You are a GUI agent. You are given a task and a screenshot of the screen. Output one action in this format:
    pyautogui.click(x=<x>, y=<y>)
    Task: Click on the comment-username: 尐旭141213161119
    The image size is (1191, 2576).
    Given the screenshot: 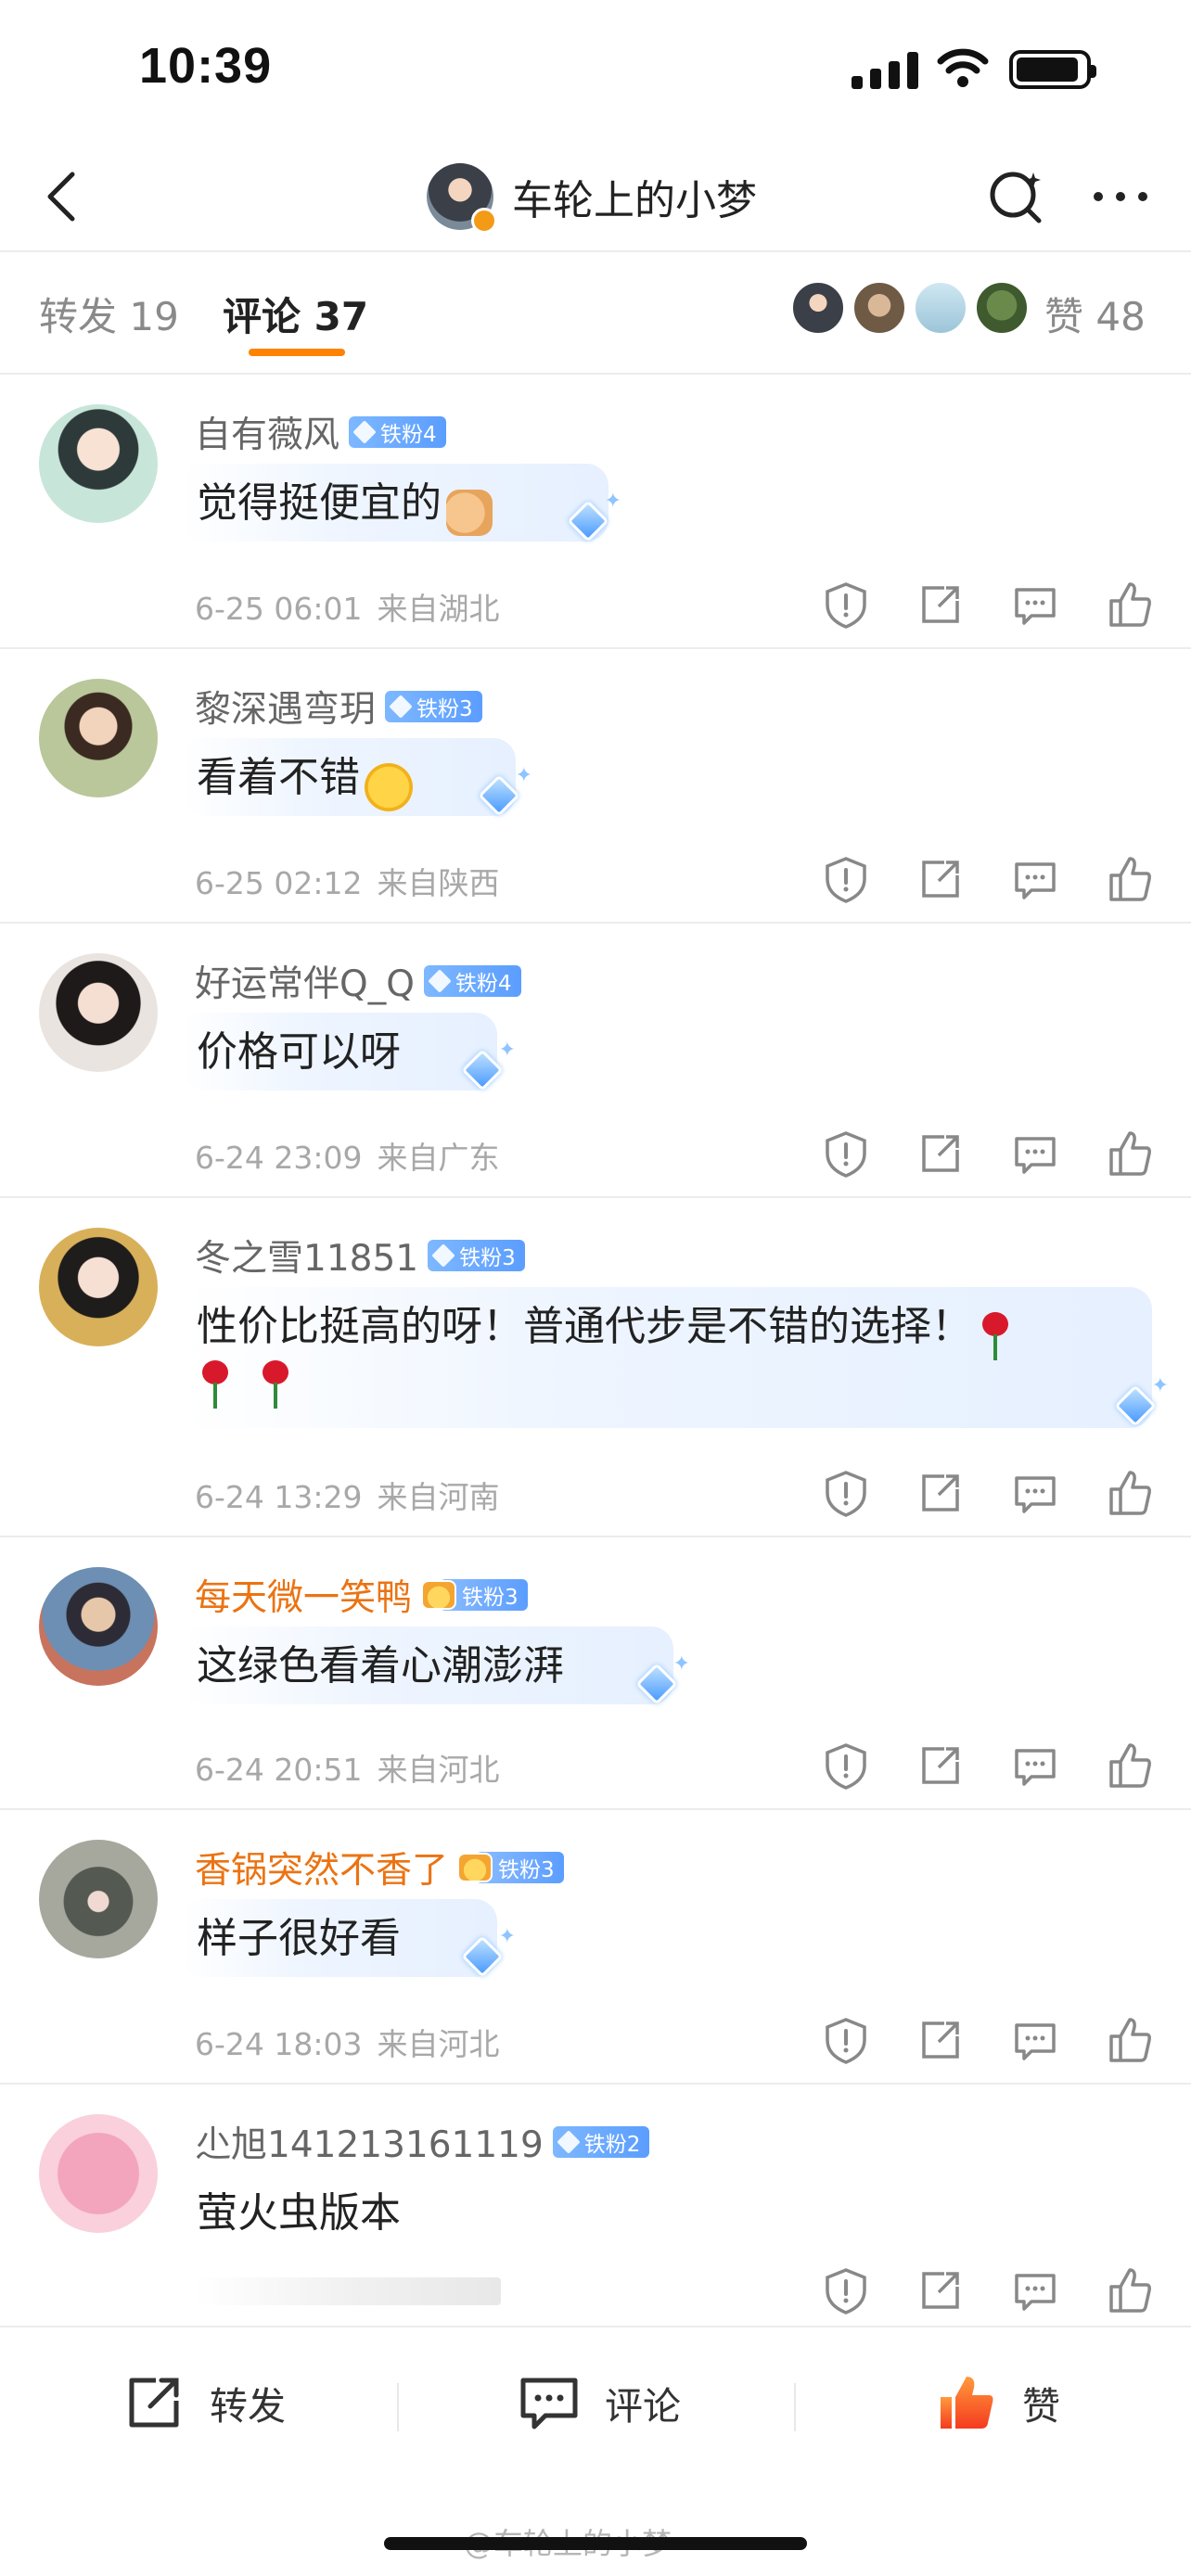 What is the action you would take?
    pyautogui.click(x=369, y=2142)
    